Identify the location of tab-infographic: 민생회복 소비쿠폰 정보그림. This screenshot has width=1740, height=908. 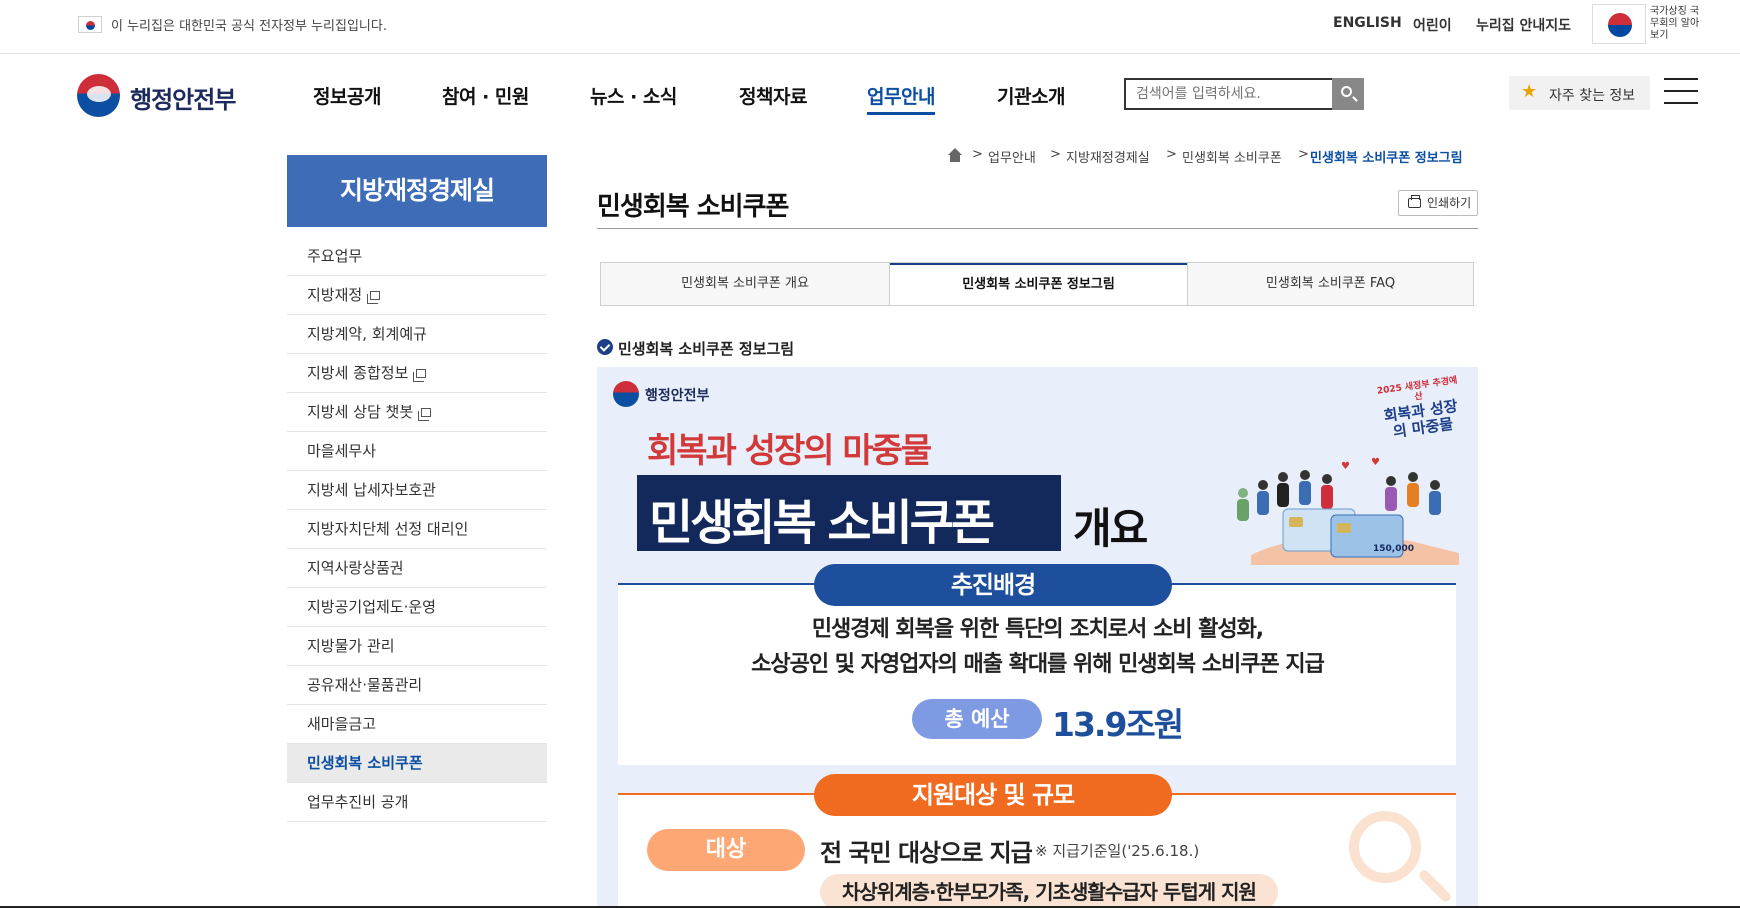
(1038, 284).